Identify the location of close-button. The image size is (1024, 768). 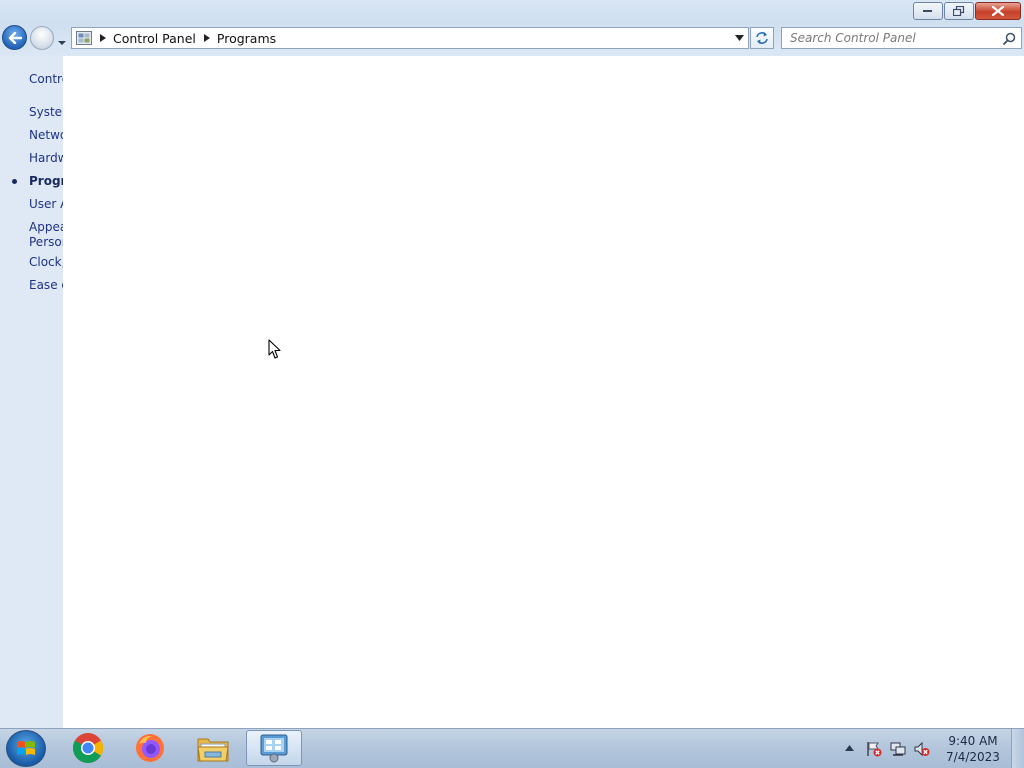
(998, 11).